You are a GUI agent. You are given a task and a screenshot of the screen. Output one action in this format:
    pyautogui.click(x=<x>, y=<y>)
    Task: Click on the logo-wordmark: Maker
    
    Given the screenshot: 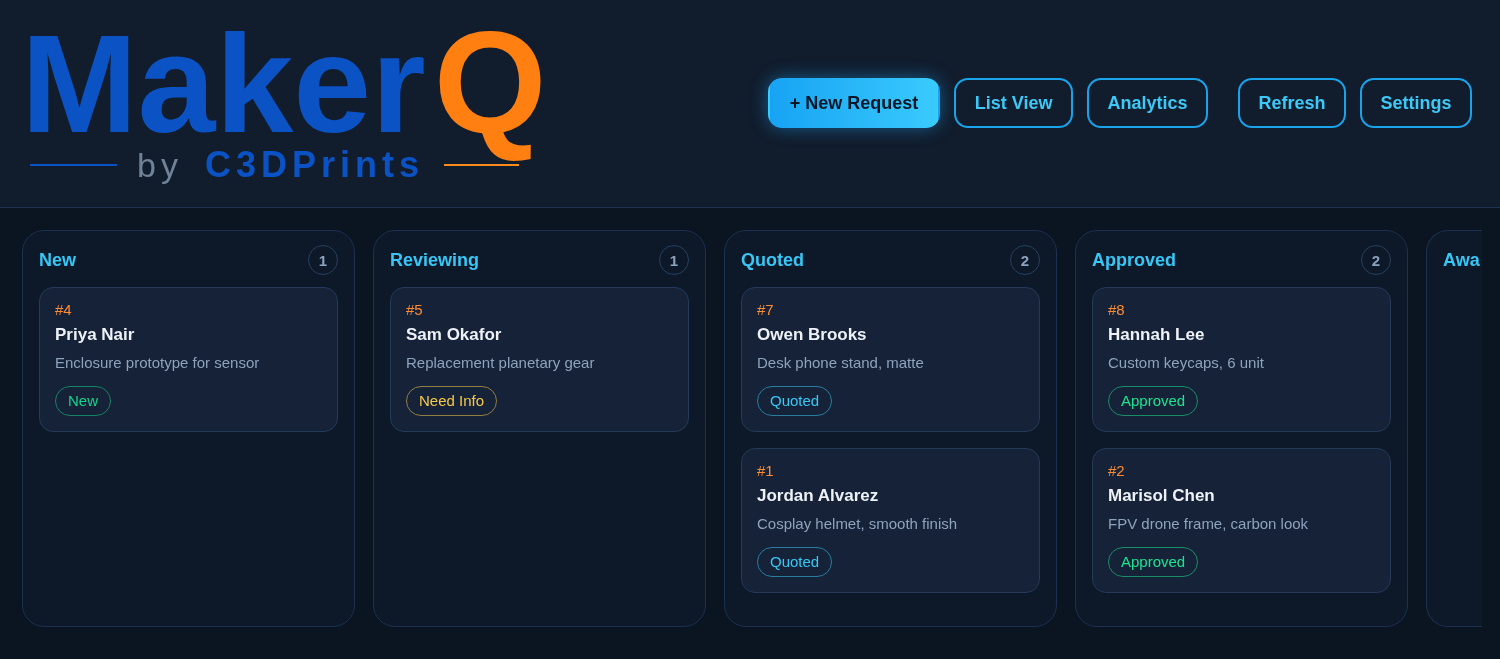 What is the action you would take?
    pyautogui.click(x=223, y=84)
    